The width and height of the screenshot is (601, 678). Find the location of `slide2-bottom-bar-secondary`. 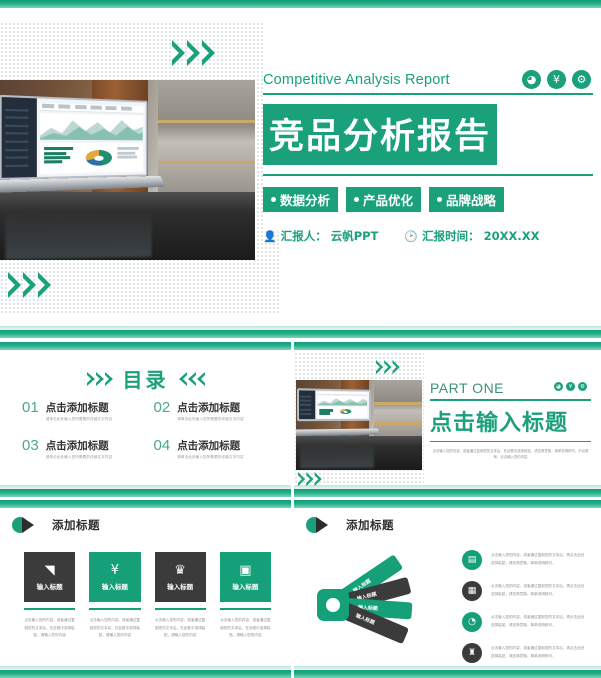

slide2-bottom-bar-secondary is located at coordinates (145, 487).